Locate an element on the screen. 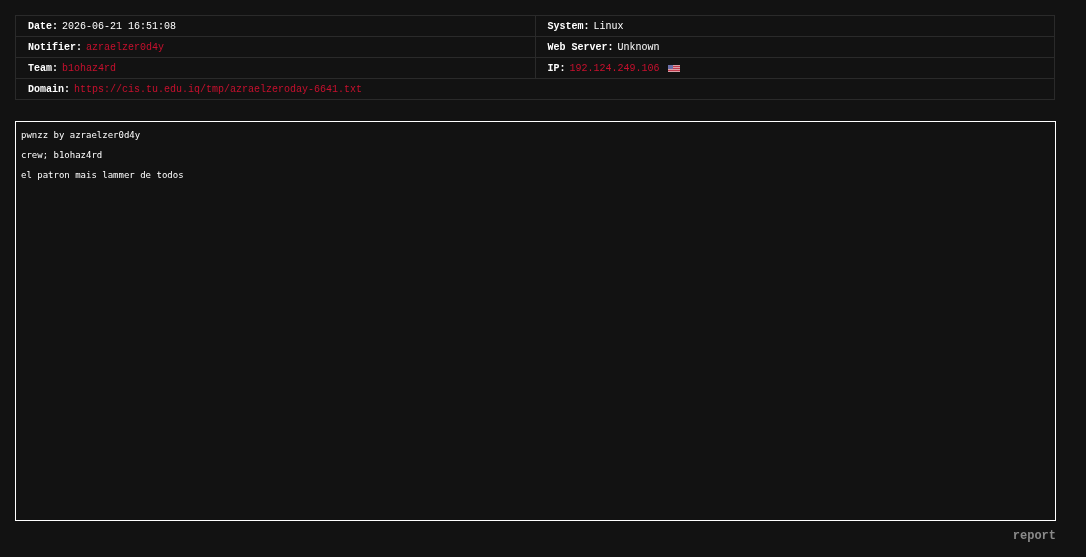 The width and height of the screenshot is (1086, 557). report-link: report is located at coordinates (1034, 536).